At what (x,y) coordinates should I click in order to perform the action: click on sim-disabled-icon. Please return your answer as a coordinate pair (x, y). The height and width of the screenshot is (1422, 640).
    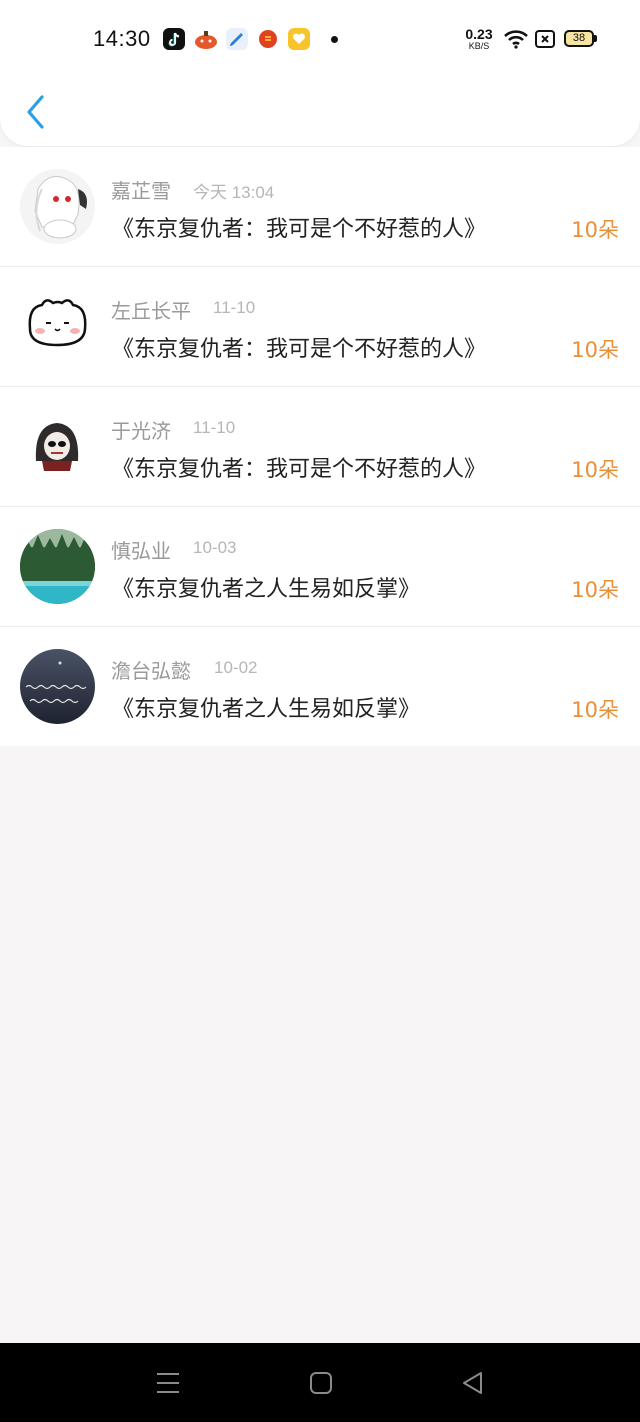
    Looking at the image, I should click on (545, 39).